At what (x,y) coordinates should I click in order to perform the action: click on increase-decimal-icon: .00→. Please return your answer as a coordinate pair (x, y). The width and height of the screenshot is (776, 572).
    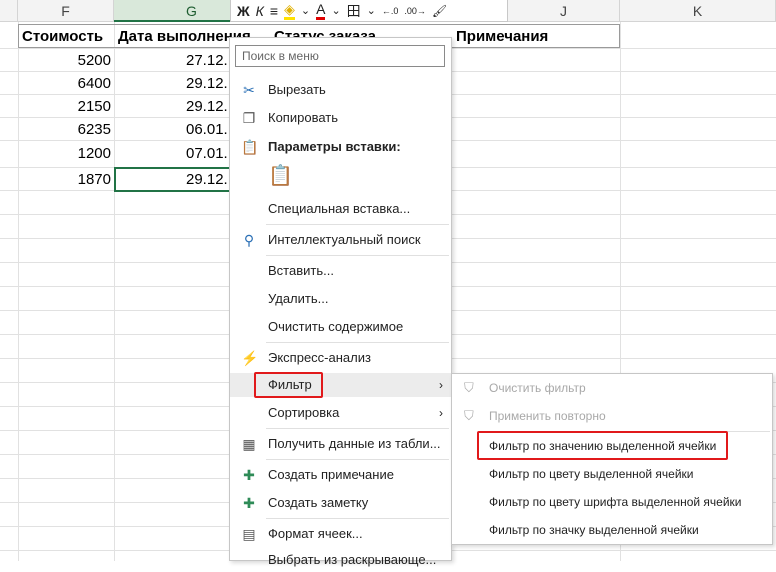
    Looking at the image, I should click on (415, 11).